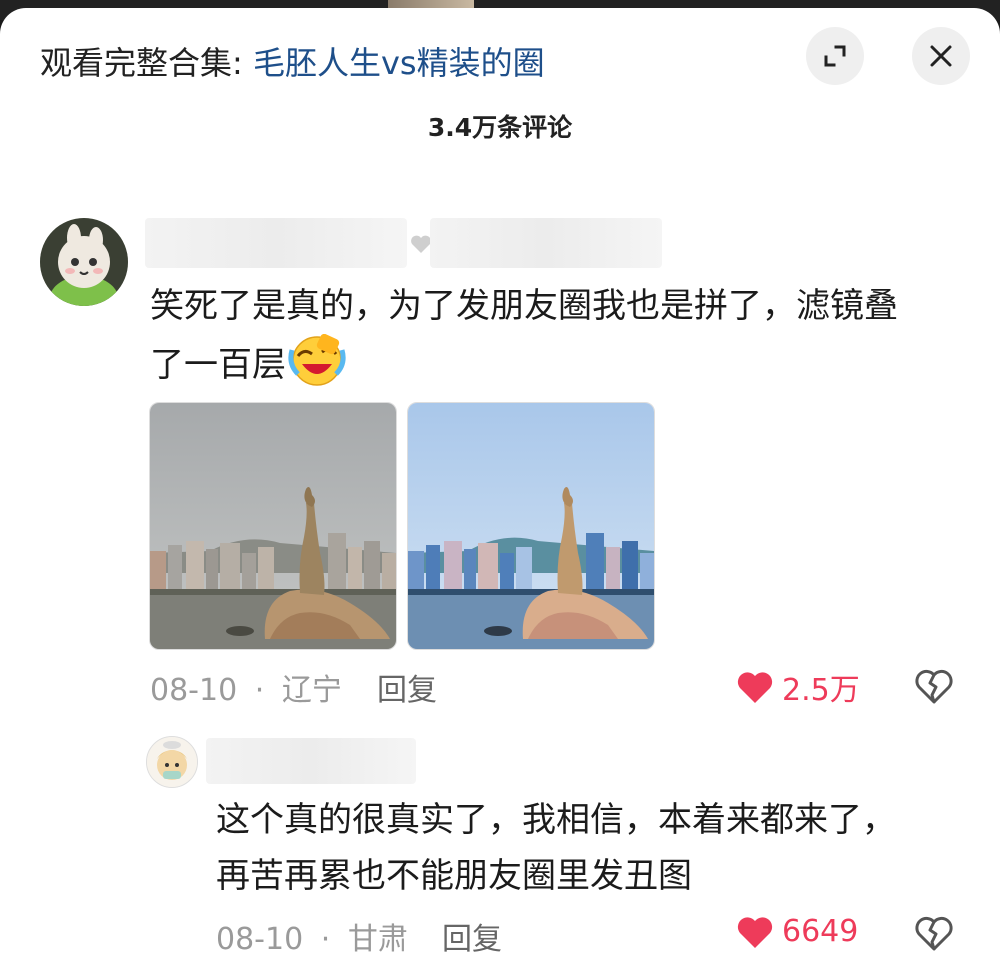  What do you see at coordinates (421, 244) in the screenshot?
I see `heart-gray-icon` at bounding box center [421, 244].